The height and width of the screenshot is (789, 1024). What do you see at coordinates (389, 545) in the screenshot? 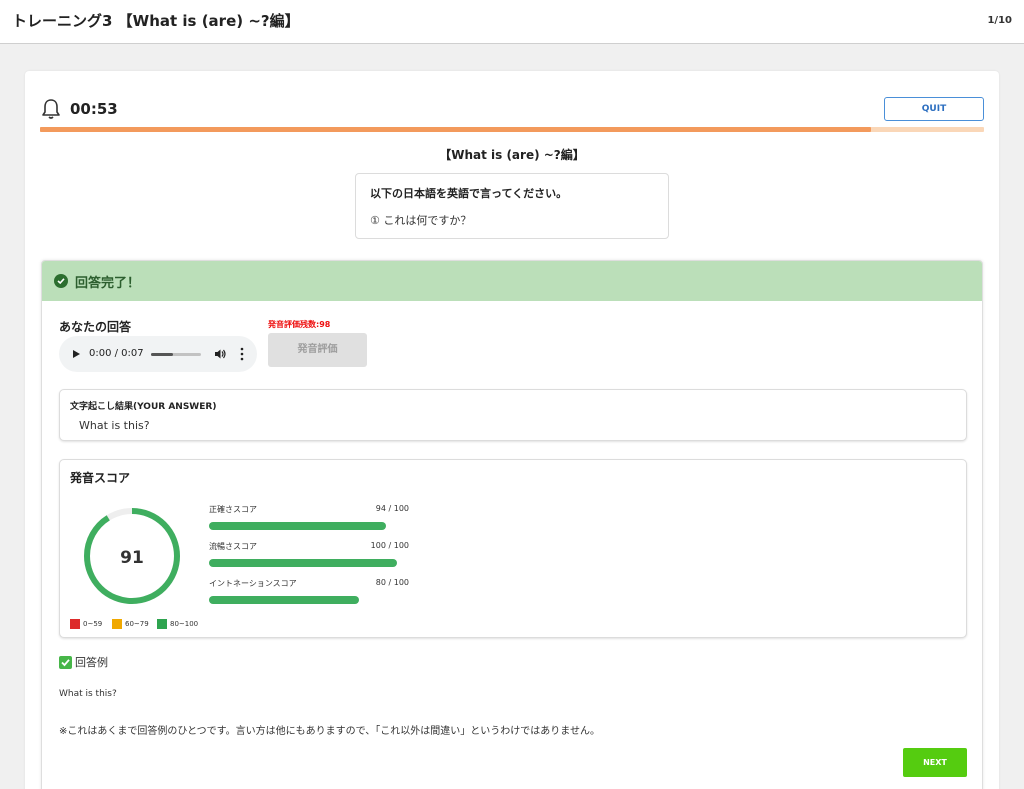
I see `metric-value: 100 / 100` at bounding box center [389, 545].